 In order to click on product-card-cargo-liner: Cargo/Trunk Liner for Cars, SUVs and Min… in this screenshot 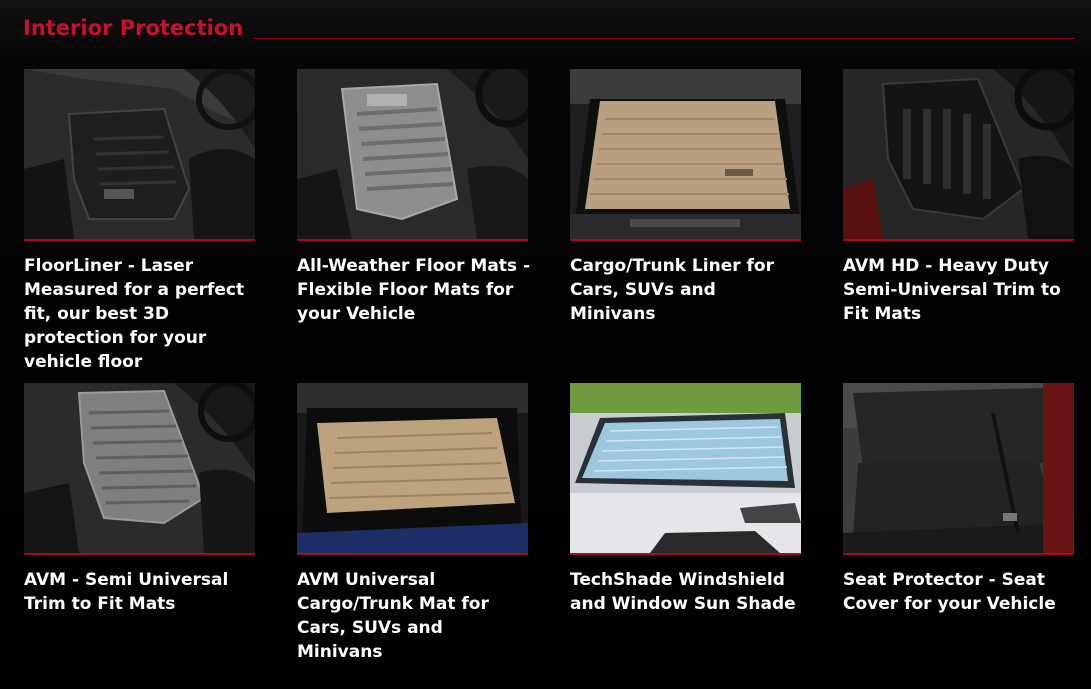, I will do `click(685, 197)`.